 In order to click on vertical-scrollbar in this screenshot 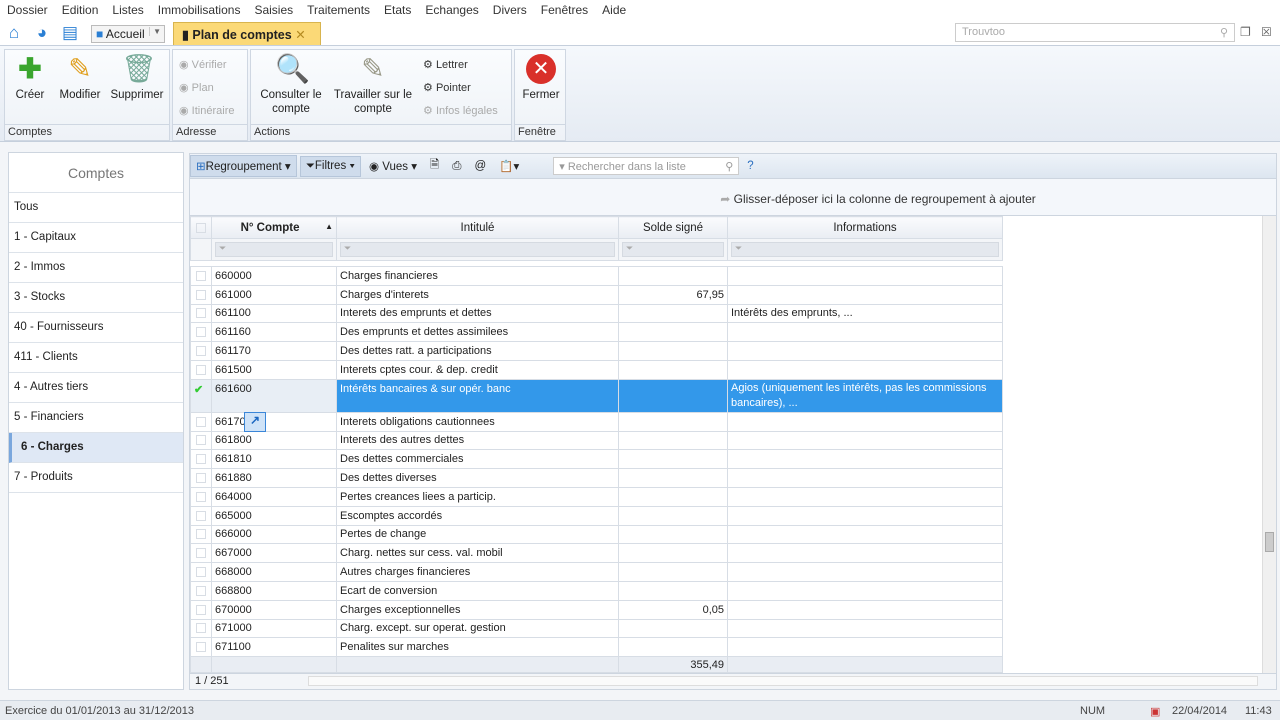, I will do `click(1269, 445)`.